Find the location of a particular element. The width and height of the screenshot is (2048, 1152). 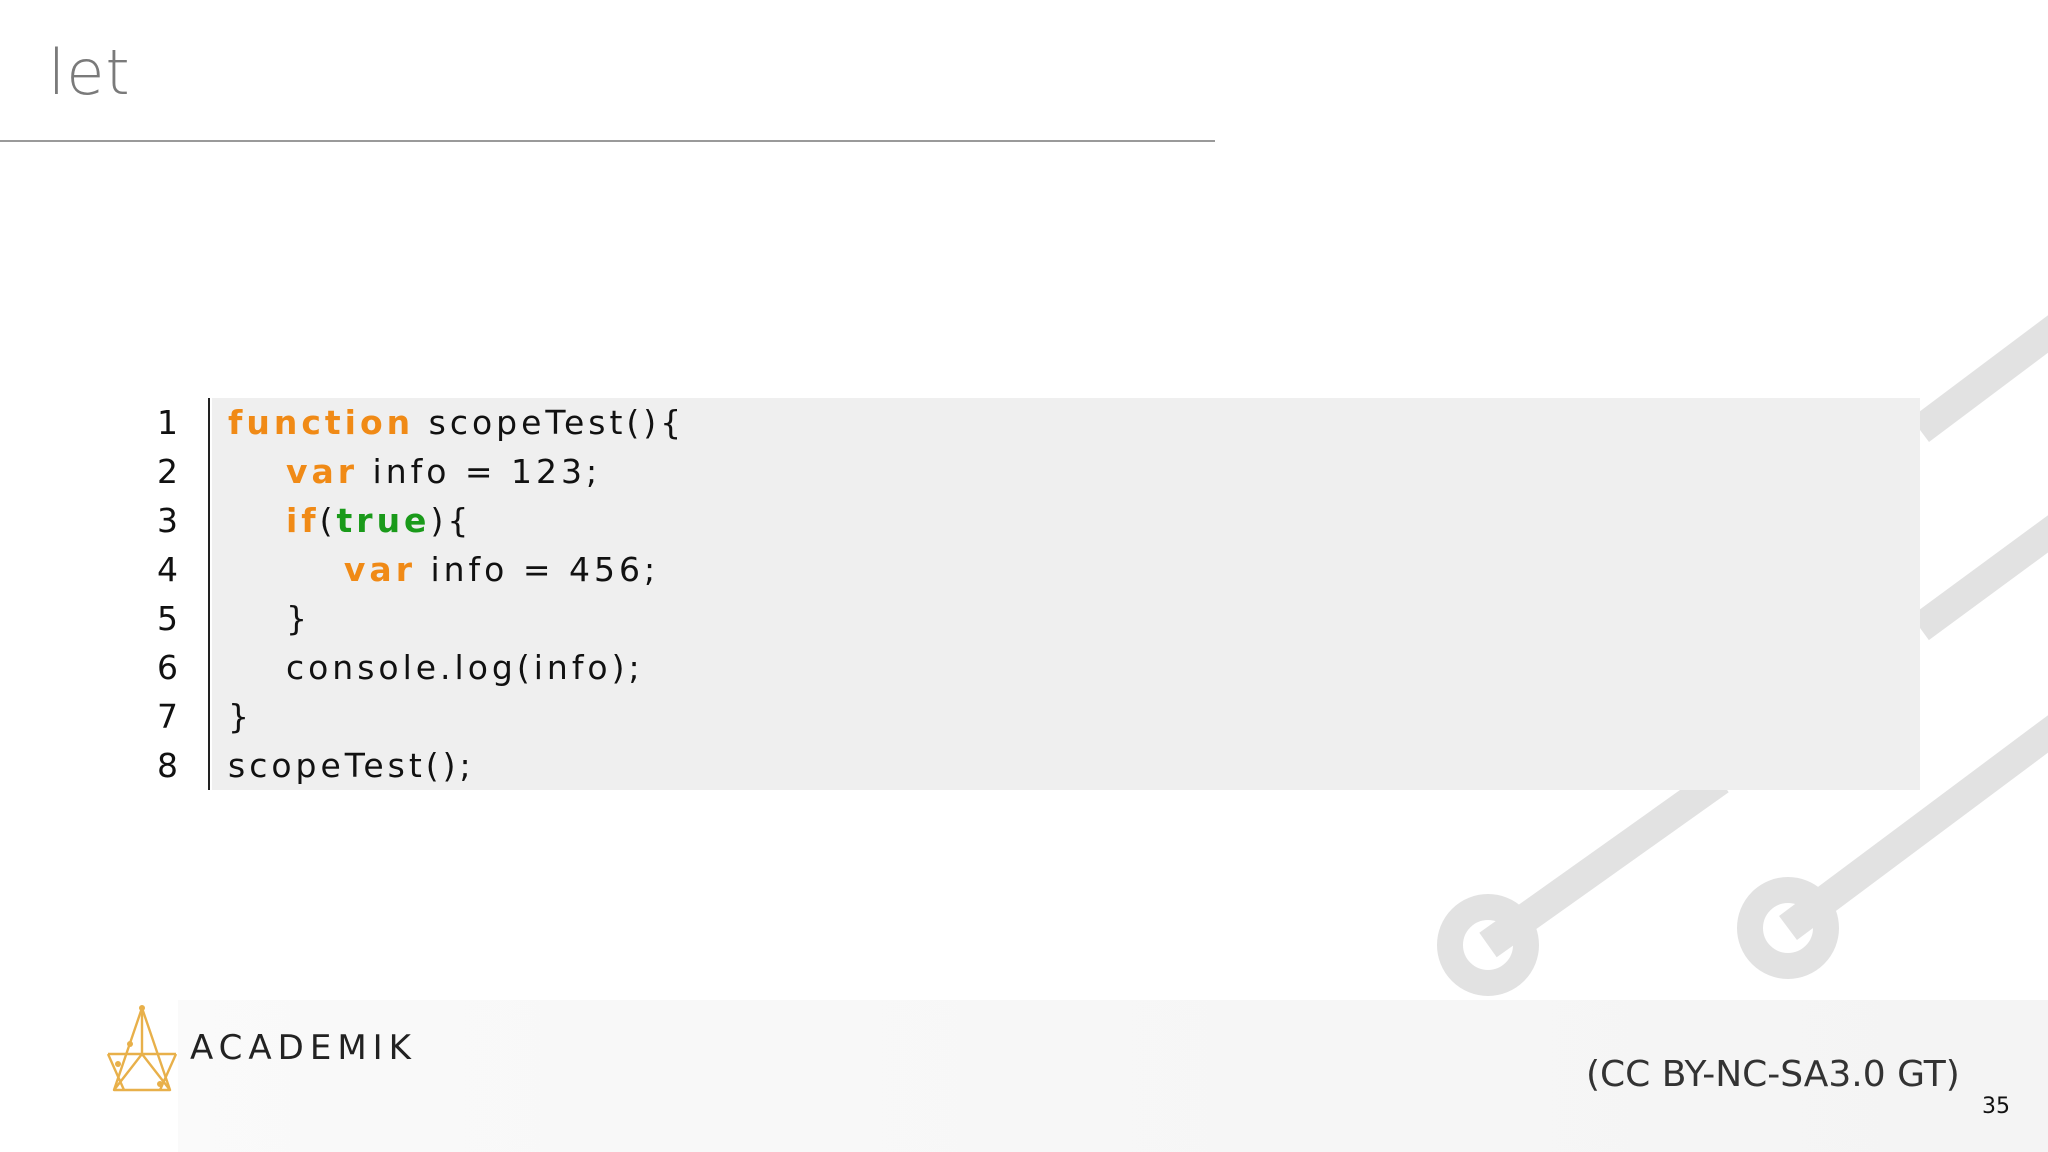

code-line: scopeTest(); is located at coordinates (351, 765).